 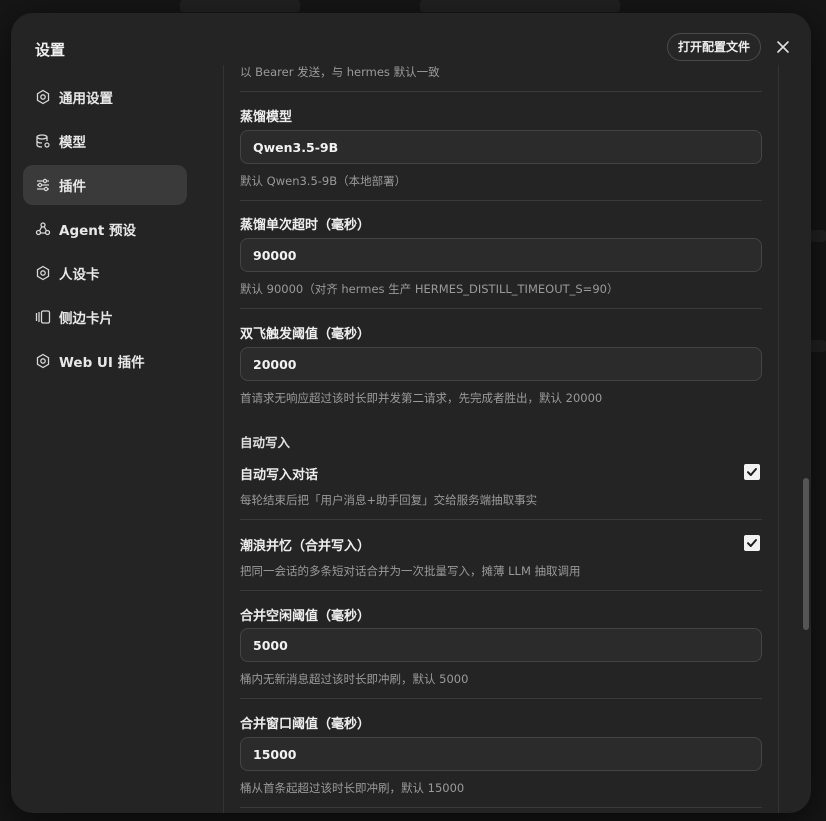 What do you see at coordinates (43, 141) in the screenshot?
I see `database-icon` at bounding box center [43, 141].